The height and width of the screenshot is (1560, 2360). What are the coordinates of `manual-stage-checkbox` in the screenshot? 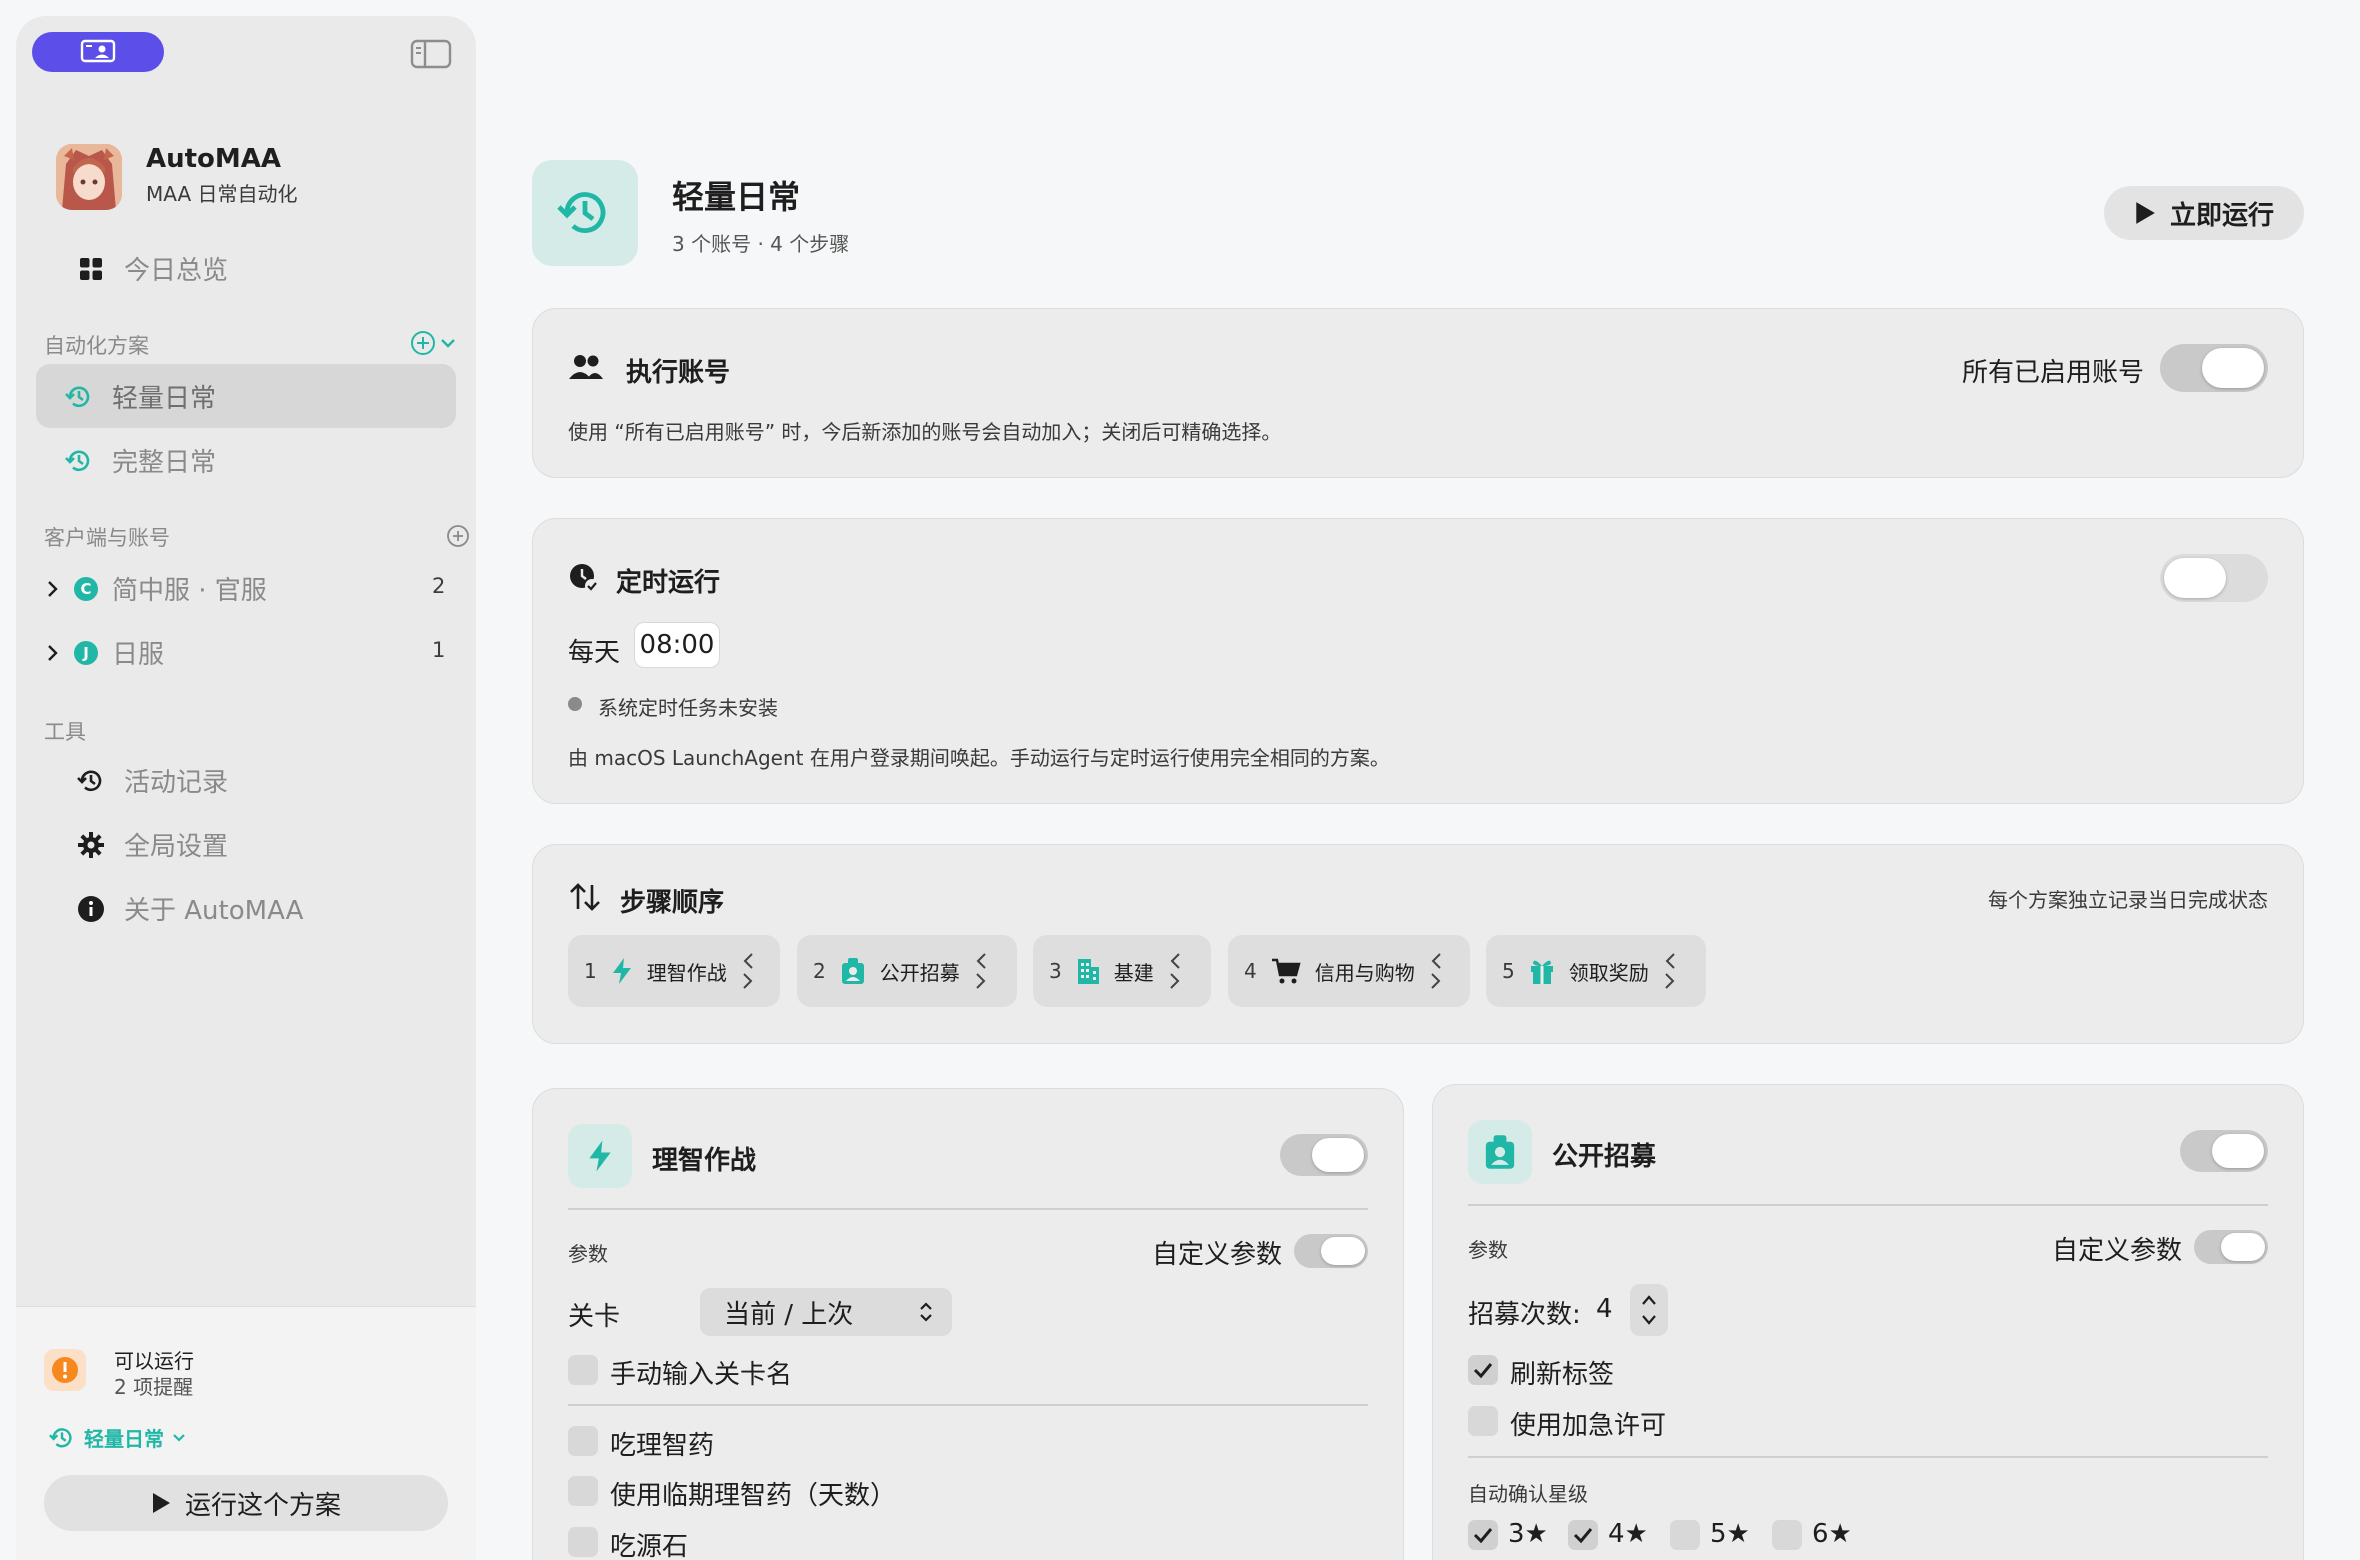 It's located at (583, 1370).